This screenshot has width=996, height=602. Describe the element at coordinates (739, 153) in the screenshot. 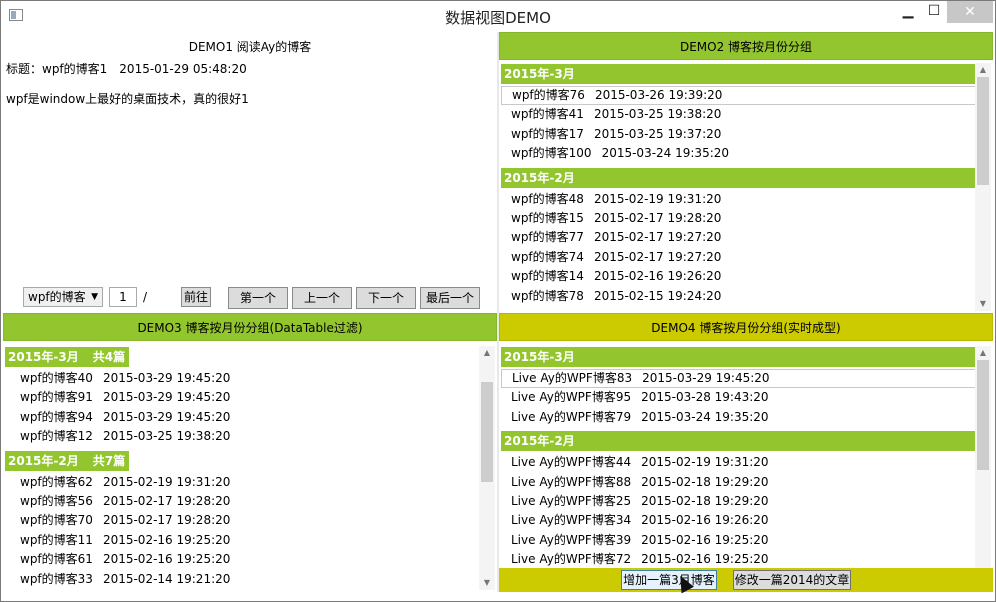

I see `list-item: wpf的博客100 2015-03-24 19:35:20` at that location.